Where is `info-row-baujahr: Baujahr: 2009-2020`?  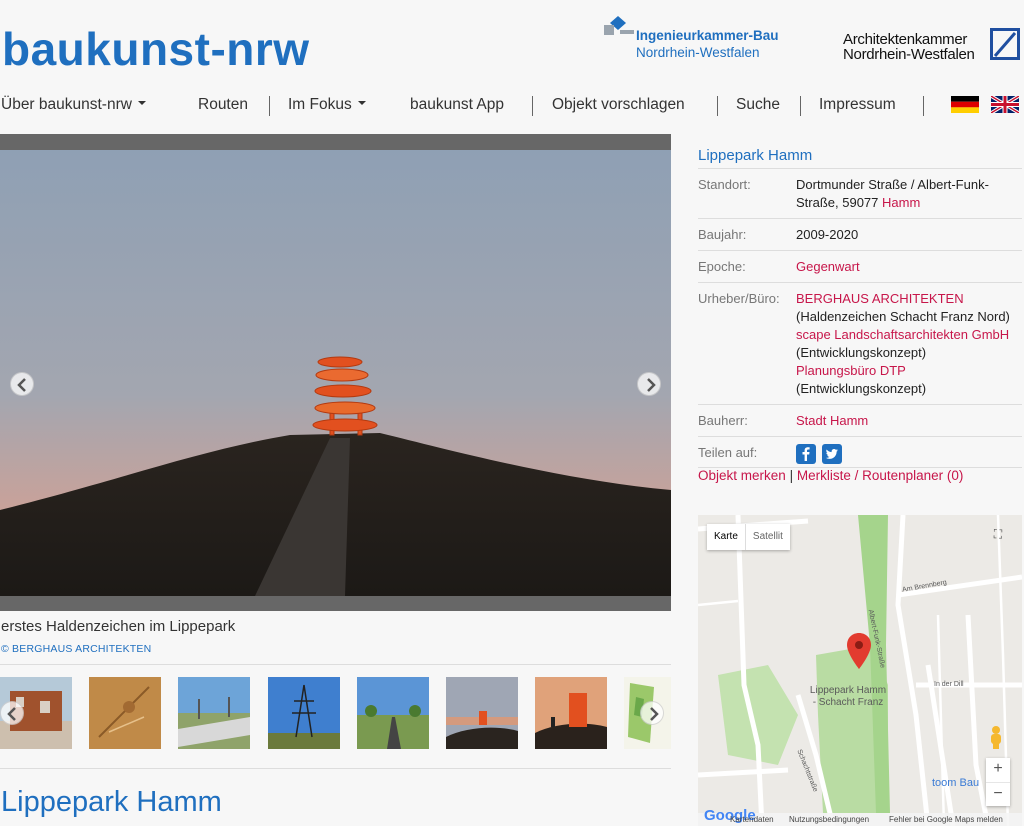
info-row-baujahr: Baujahr: 2009-2020 is located at coordinates (860, 234).